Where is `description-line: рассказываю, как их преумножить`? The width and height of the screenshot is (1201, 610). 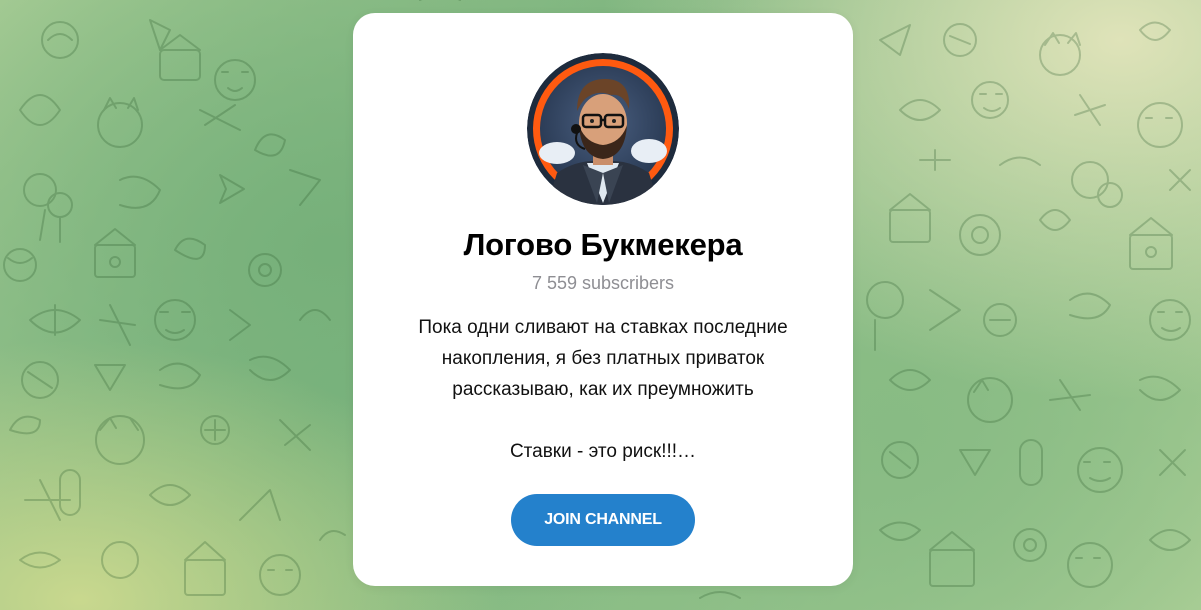
description-line: рассказываю, как их преумножить is located at coordinates (603, 389).